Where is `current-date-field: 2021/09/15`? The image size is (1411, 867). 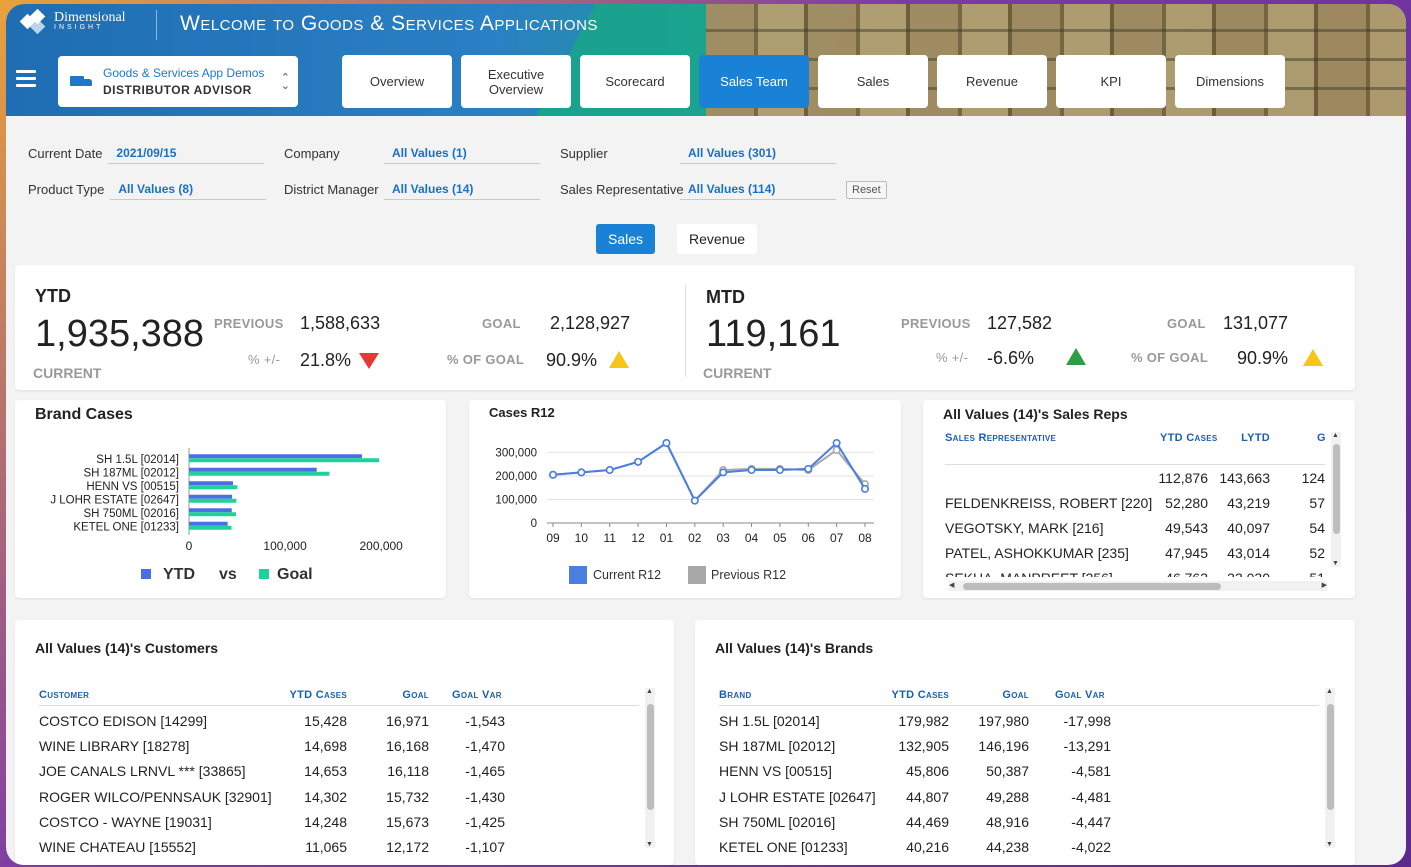
current-date-field: 2021/09/15 is located at coordinates (186, 153).